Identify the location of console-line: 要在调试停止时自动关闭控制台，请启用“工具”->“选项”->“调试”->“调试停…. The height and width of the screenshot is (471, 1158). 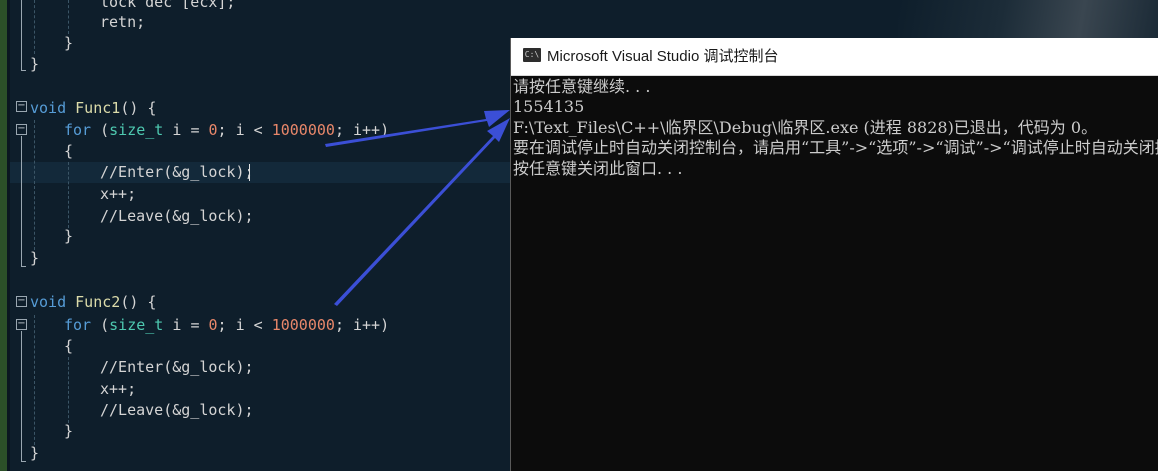
(835, 147).